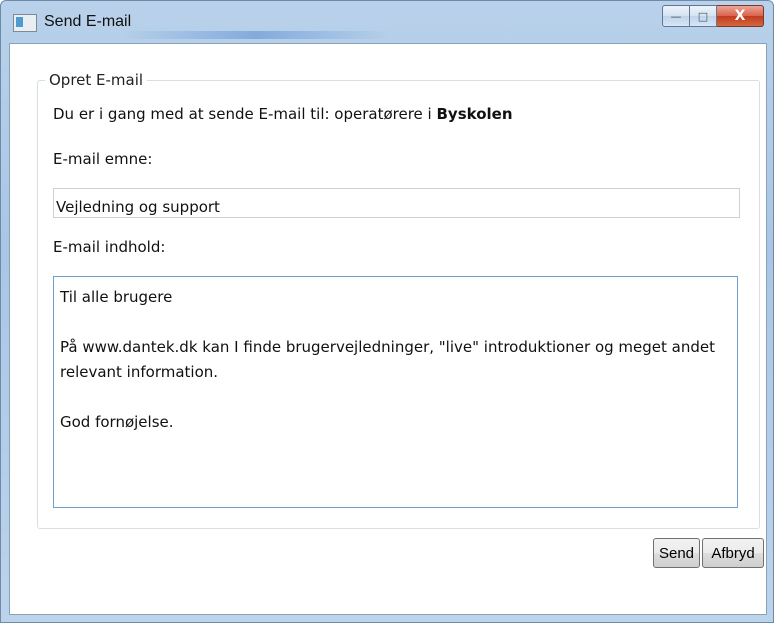 Image resolution: width=774 pixels, height=623 pixels. I want to click on window-controls: — □ X, so click(713, 16).